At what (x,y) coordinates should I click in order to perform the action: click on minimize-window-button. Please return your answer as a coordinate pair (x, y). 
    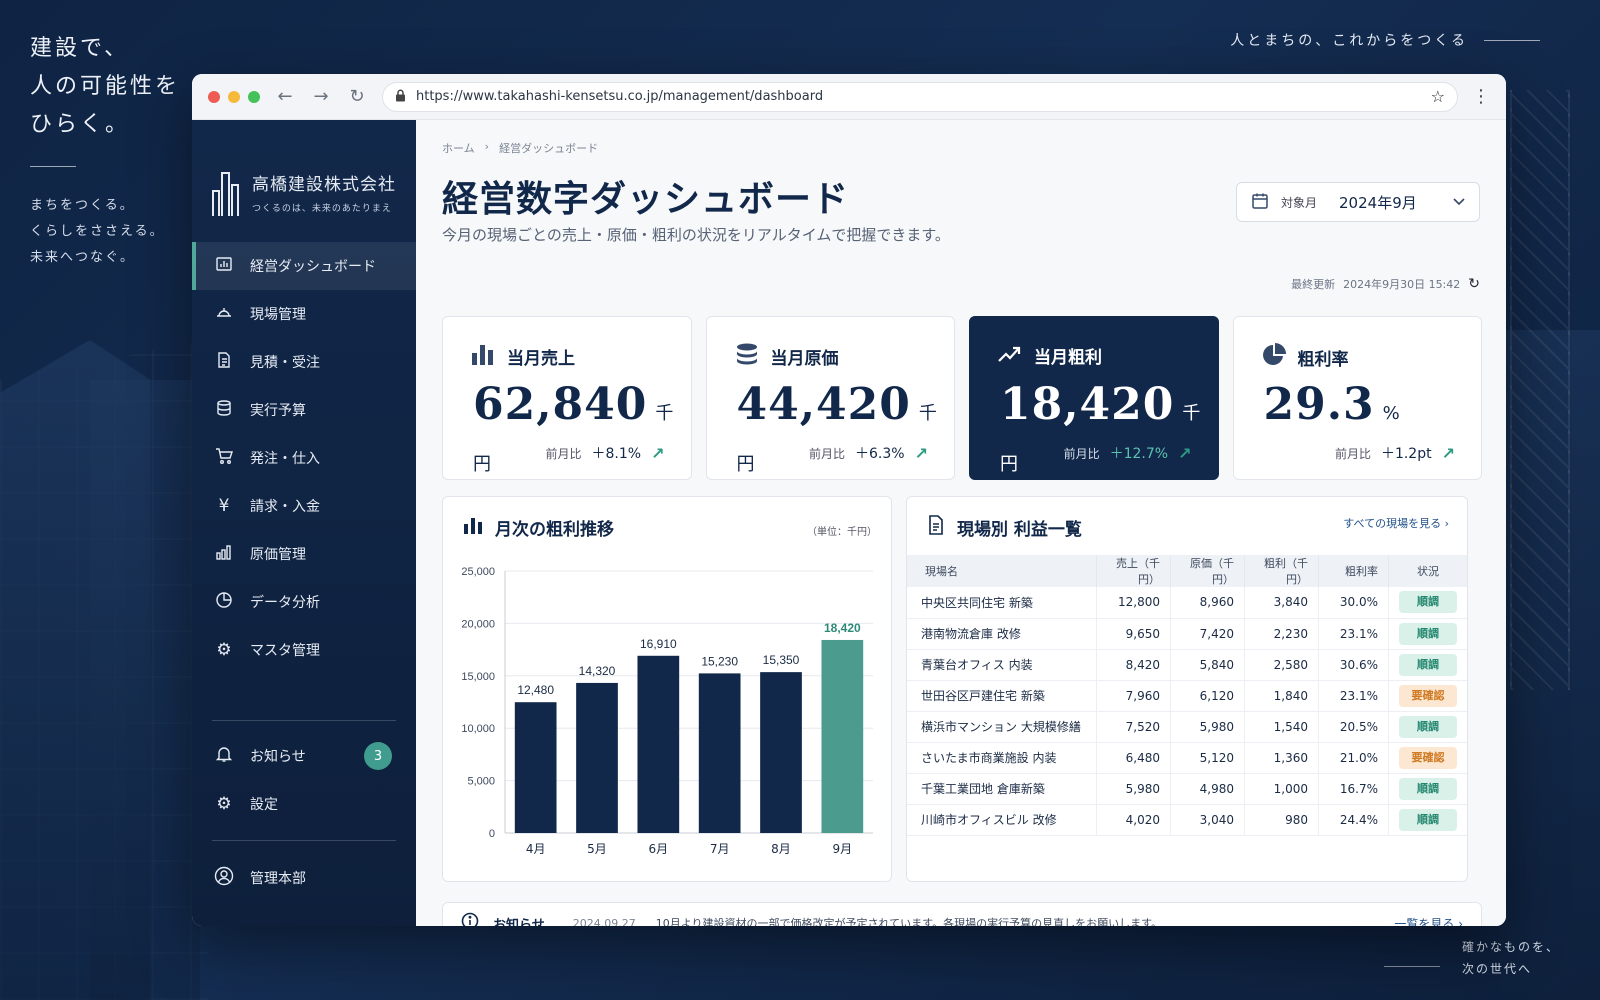
    Looking at the image, I should click on (234, 96).